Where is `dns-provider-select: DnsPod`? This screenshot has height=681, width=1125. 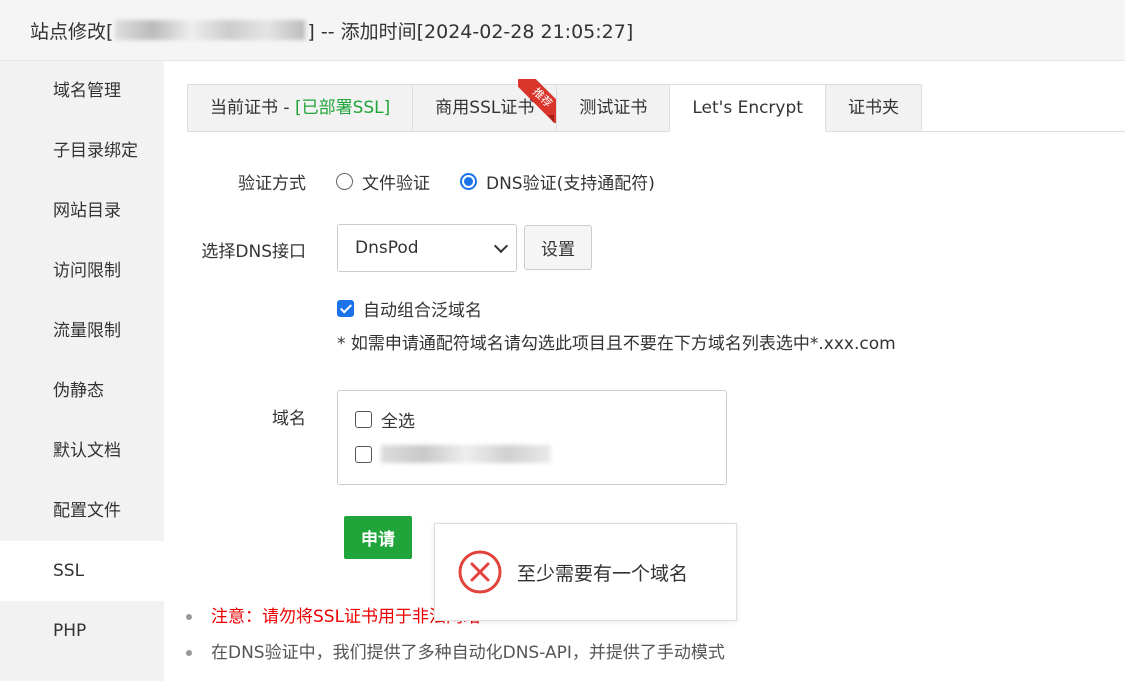 dns-provider-select: DnsPod is located at coordinates (427, 248).